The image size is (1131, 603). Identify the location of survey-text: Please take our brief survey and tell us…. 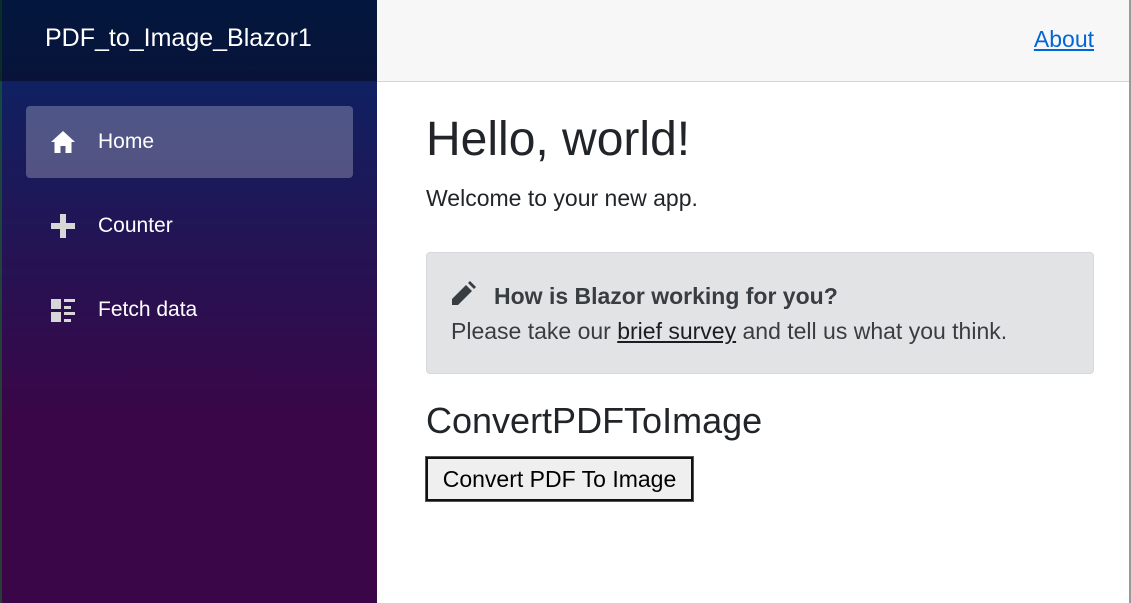
(729, 331).